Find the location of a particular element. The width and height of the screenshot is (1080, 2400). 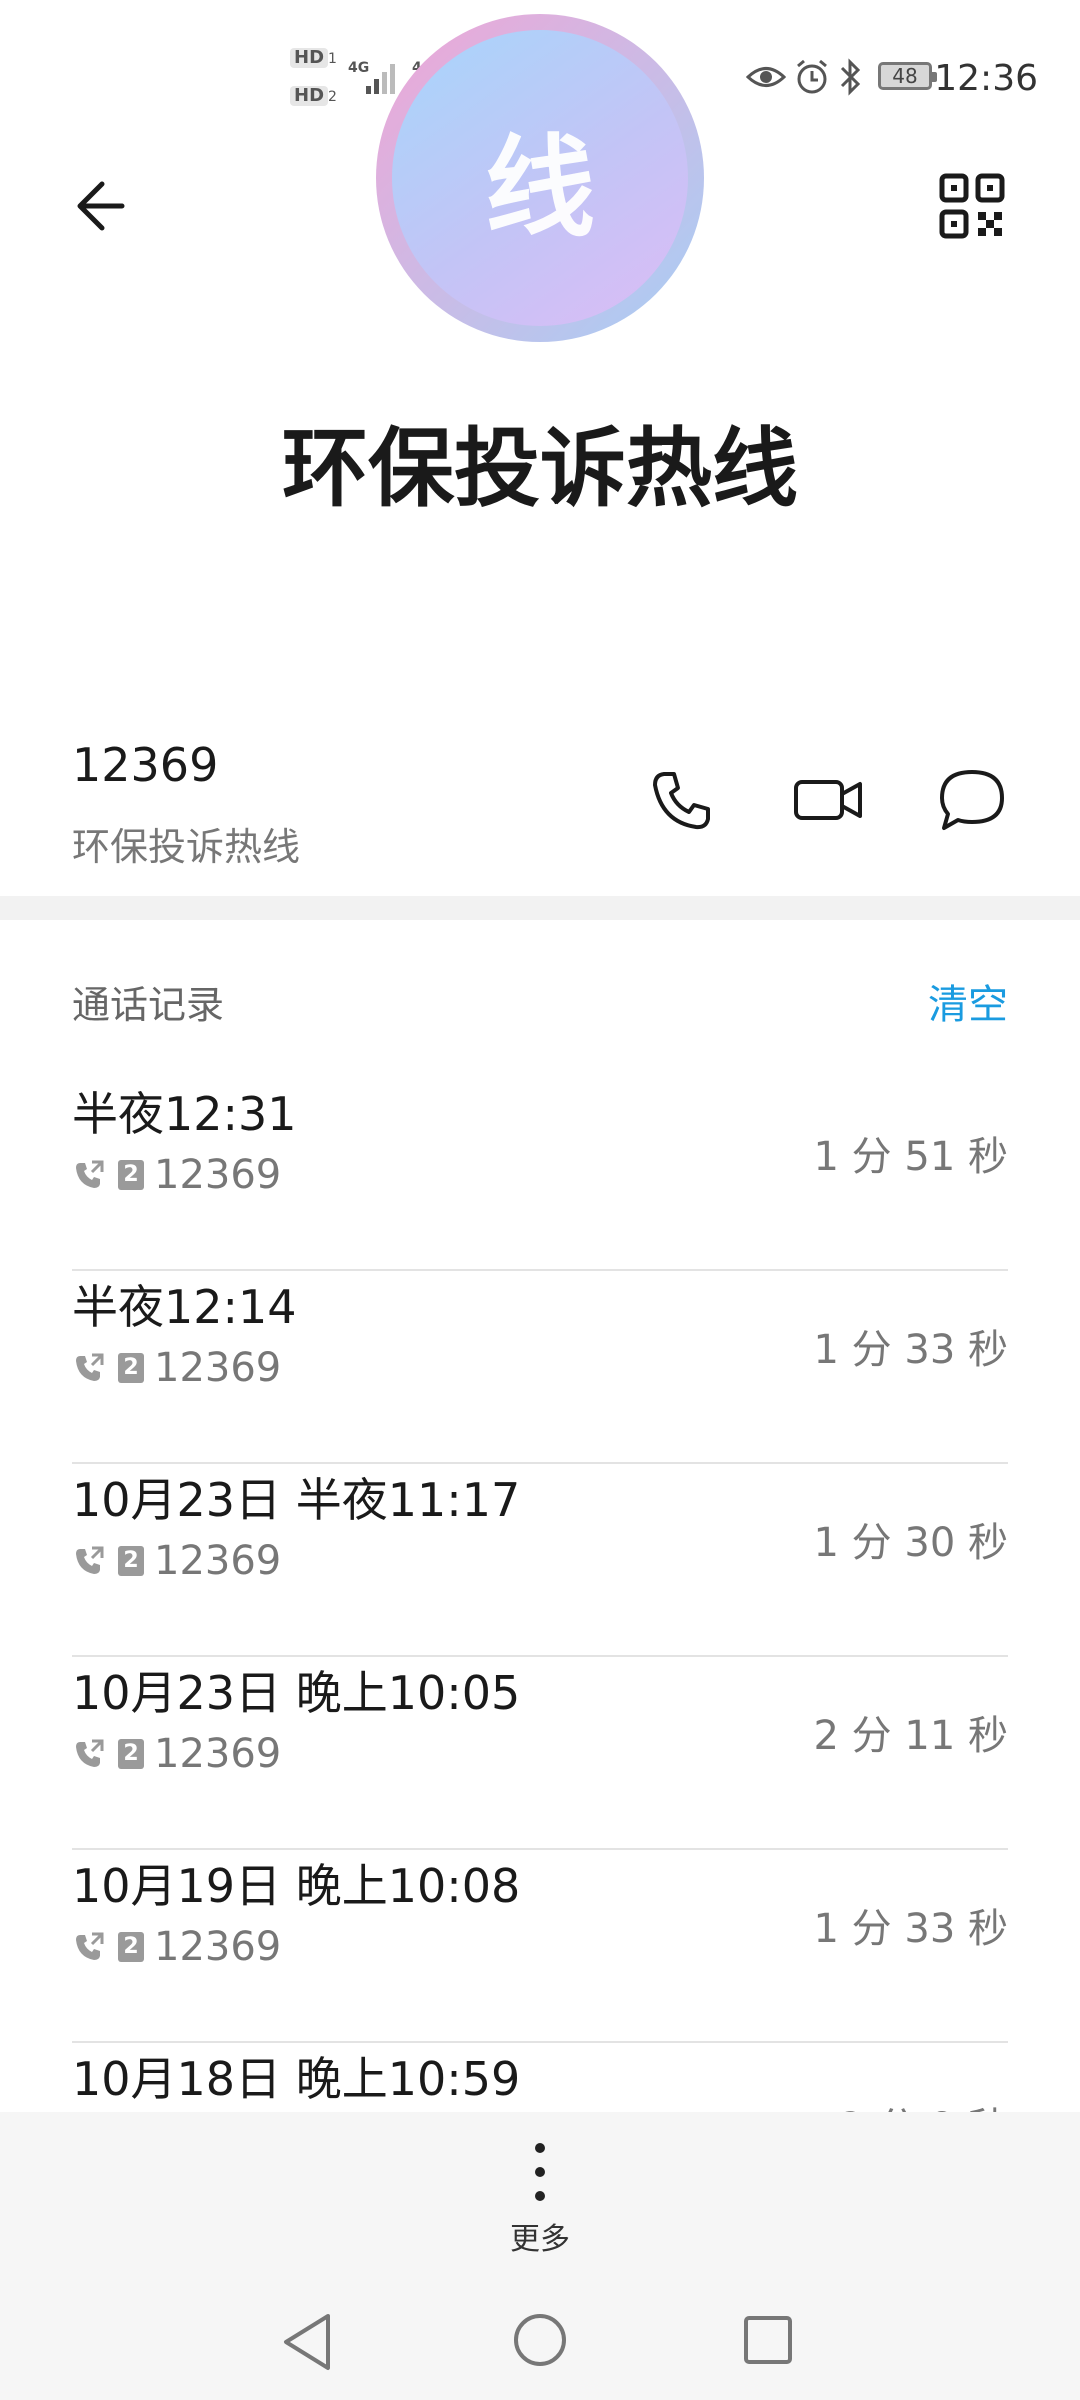

phone-number-label: 环保投诉热线 is located at coordinates (186, 847).